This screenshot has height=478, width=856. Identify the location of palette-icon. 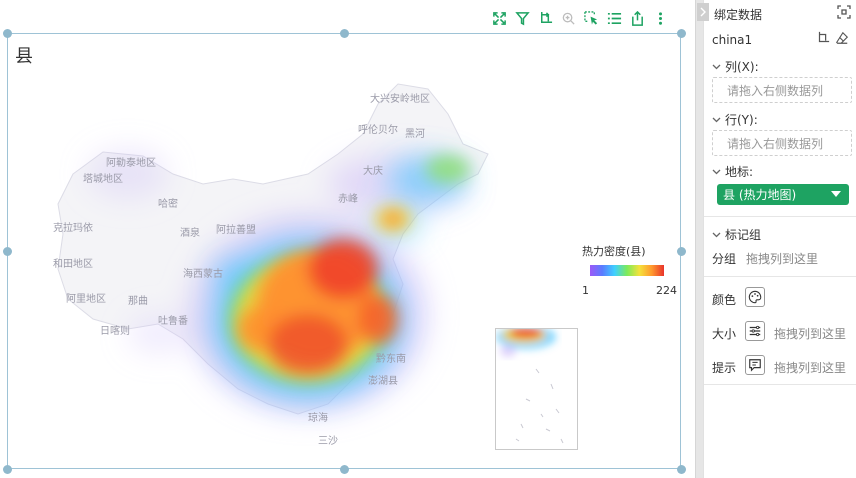
(755, 297).